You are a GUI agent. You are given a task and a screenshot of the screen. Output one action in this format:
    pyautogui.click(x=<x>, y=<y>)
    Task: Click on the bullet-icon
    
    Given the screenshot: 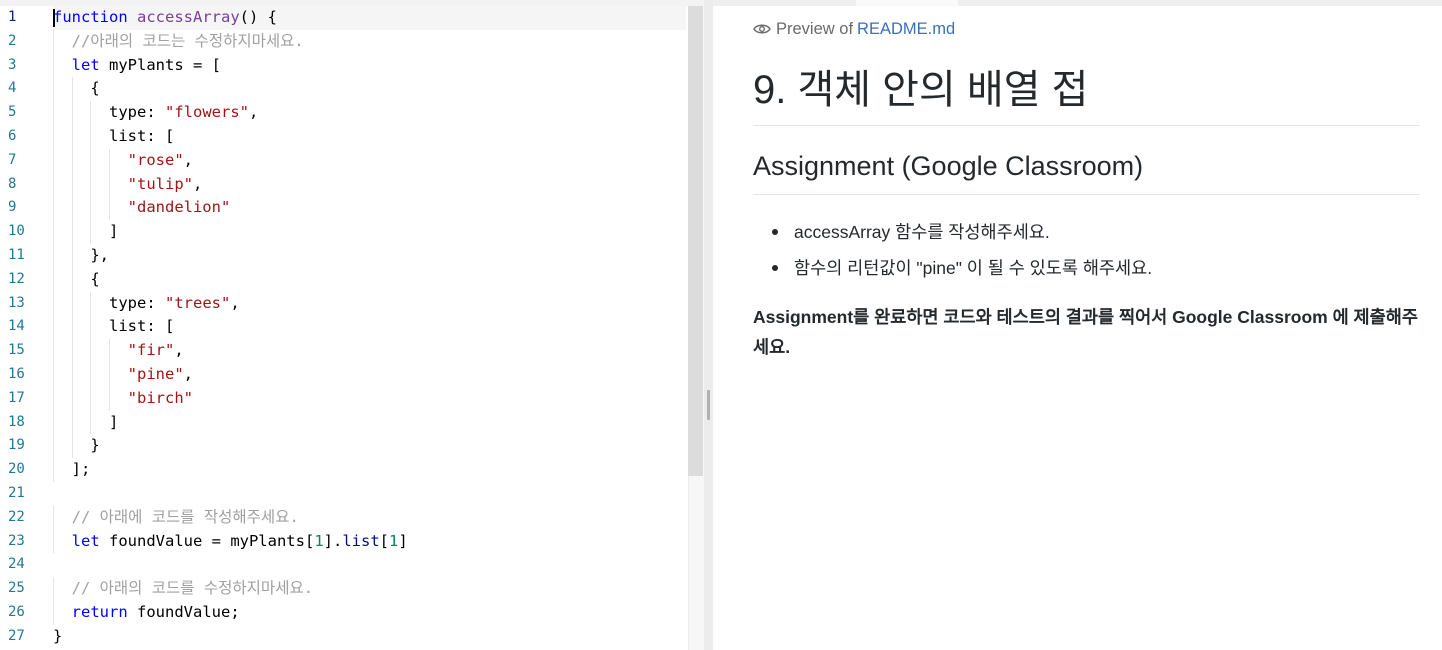 What is the action you would take?
    pyautogui.click(x=775, y=232)
    